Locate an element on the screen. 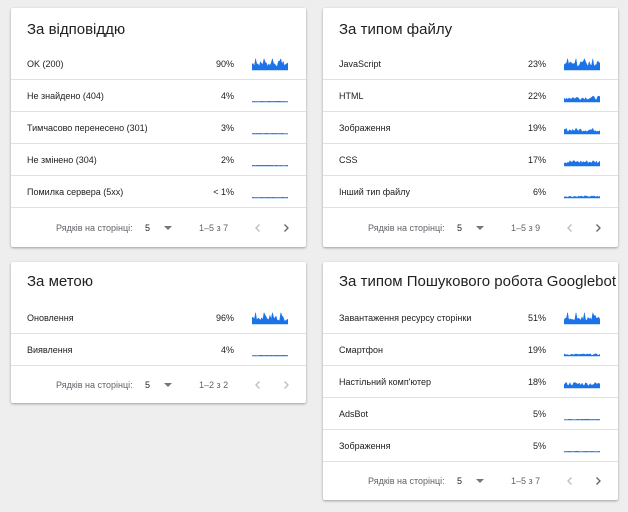 Image resolution: width=628 pixels, height=512 pixels. card-title: За типом Пошукового робота Googlebot is located at coordinates (478, 281).